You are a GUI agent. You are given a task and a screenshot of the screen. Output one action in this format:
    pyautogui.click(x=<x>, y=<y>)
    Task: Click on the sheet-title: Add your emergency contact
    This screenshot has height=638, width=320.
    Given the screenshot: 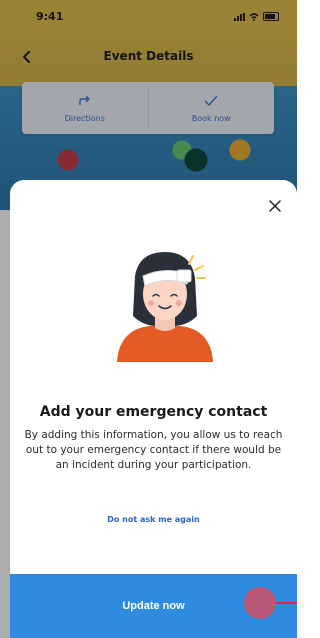 What is the action you would take?
    pyautogui.click(x=153, y=412)
    